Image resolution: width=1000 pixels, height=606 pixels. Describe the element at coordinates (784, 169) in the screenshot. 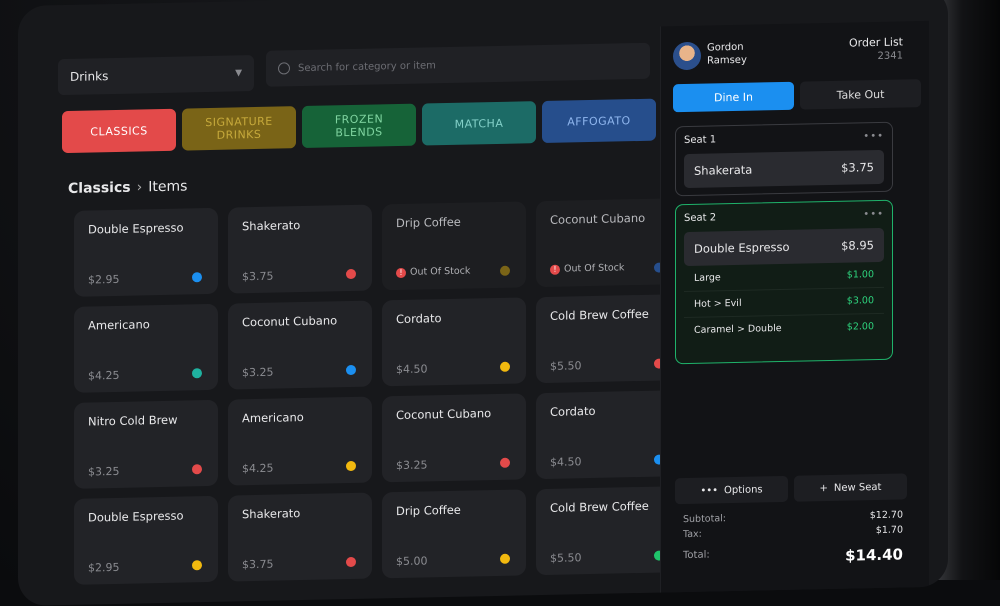

I see `order-line: Shakerata $3.75` at that location.